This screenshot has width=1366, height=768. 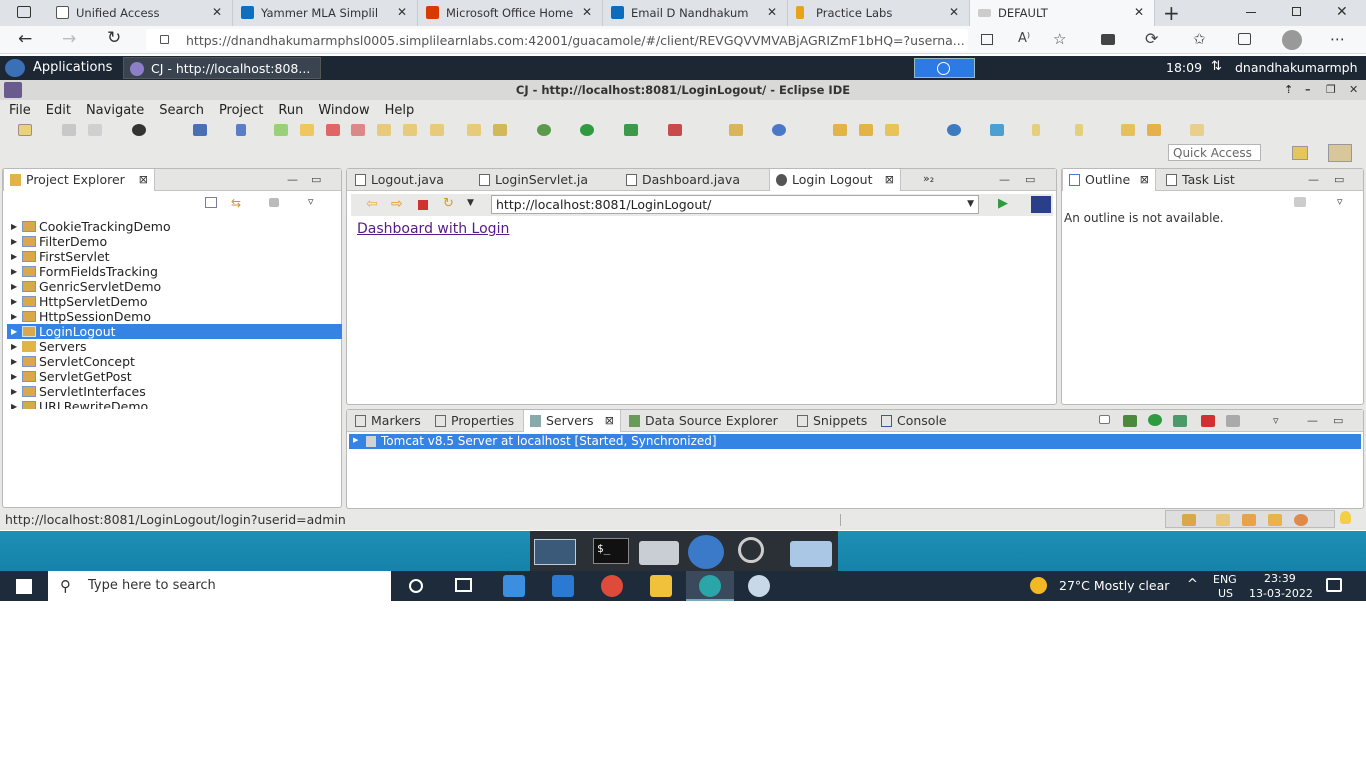 I want to click on window-up-icon: ⇡, so click(x=1288, y=90).